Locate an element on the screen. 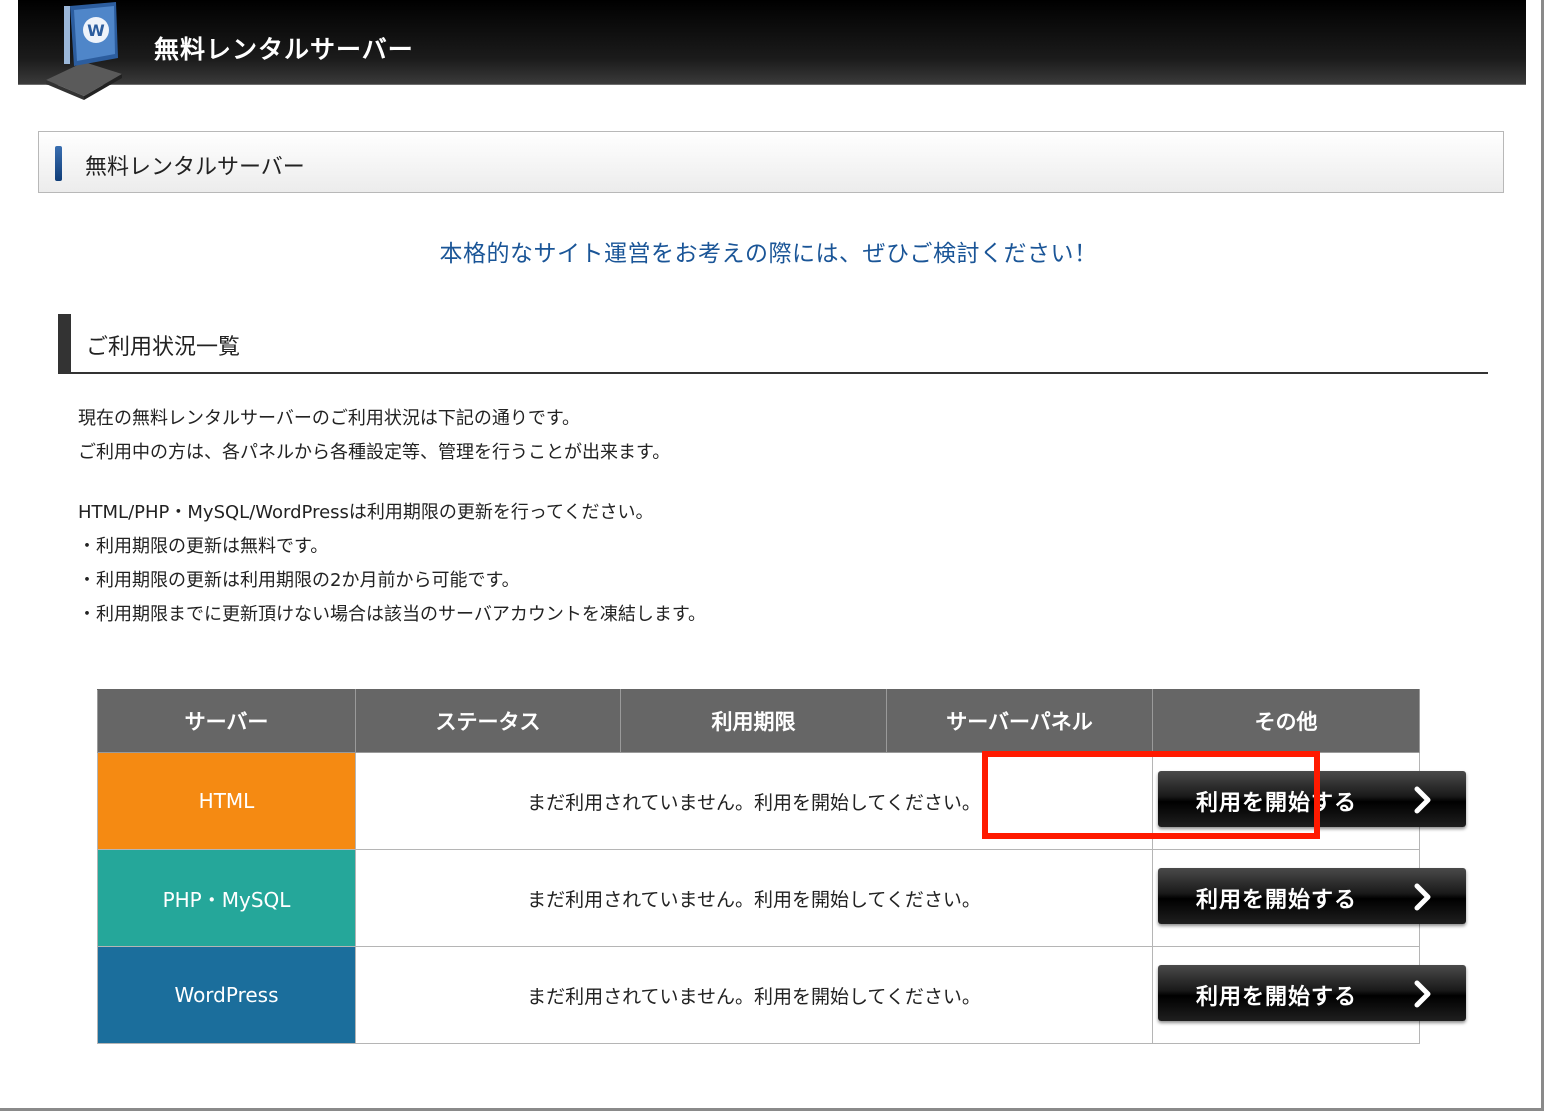  server-name-cell: HTML is located at coordinates (226, 801).